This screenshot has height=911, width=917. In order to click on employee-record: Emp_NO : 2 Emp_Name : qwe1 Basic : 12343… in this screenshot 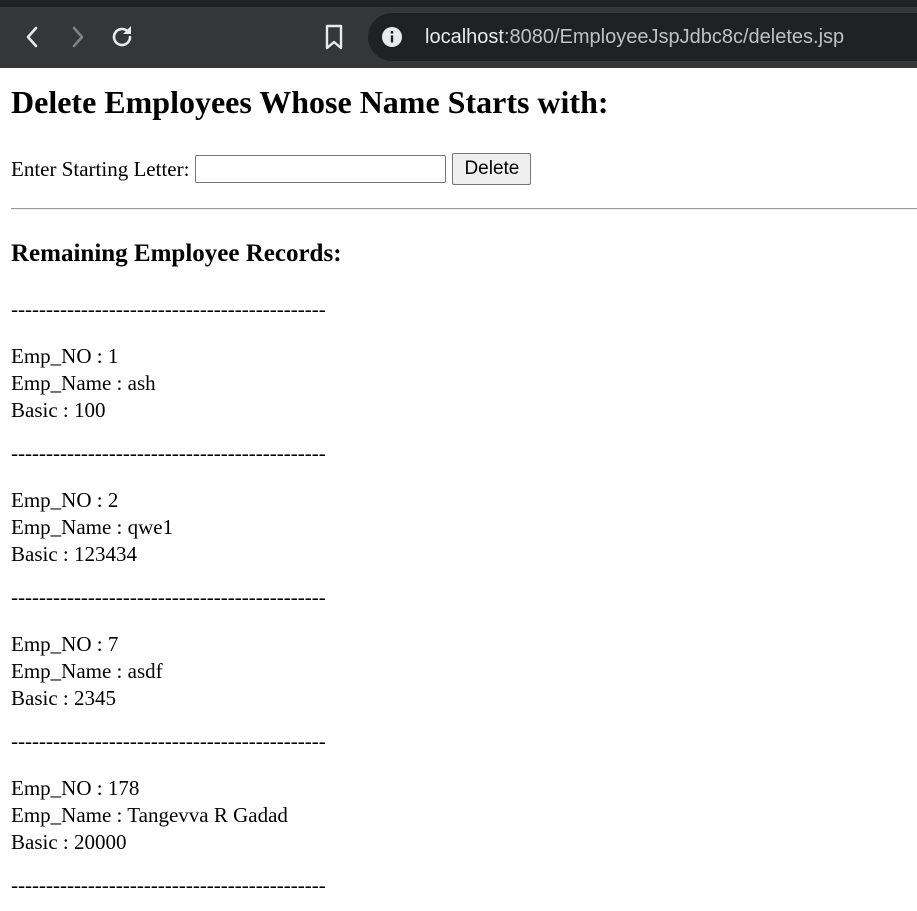, I will do `click(168, 527)`.